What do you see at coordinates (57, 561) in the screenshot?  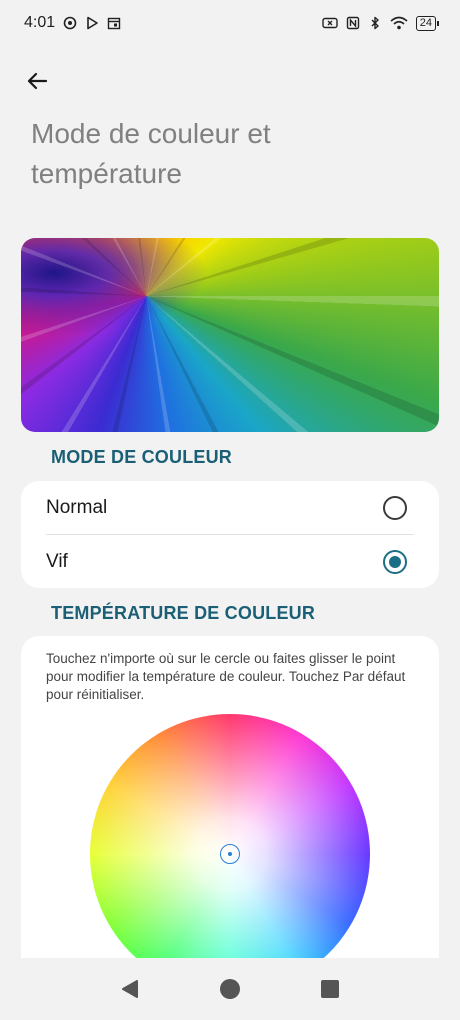 I see `option-label-vif: Vif` at bounding box center [57, 561].